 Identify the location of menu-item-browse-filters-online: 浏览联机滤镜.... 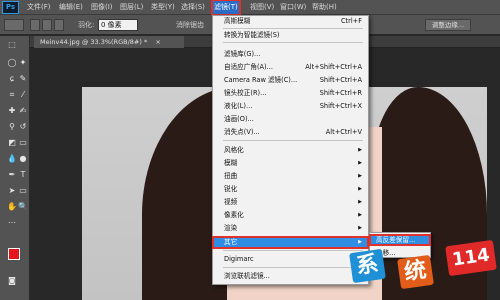
(290, 276).